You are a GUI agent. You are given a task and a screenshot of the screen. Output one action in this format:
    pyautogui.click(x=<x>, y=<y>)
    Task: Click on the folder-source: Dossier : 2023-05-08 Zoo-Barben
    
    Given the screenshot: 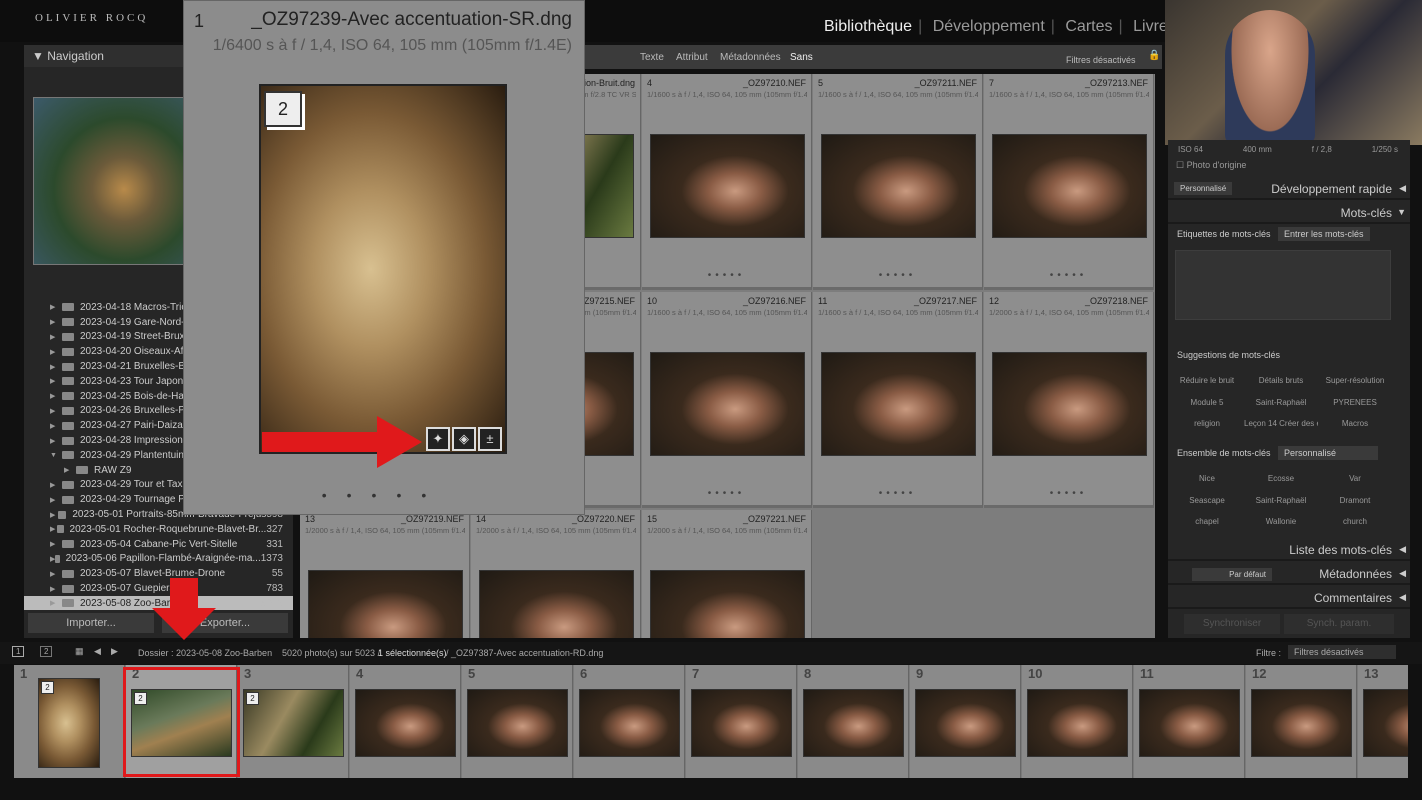 What is the action you would take?
    pyautogui.click(x=205, y=653)
    